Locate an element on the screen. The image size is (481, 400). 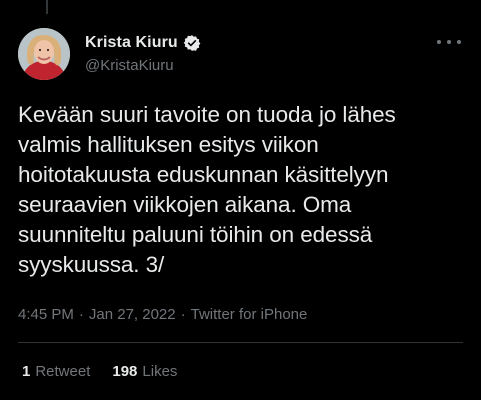
tweet-time: 4:45 PM is located at coordinates (46, 314).